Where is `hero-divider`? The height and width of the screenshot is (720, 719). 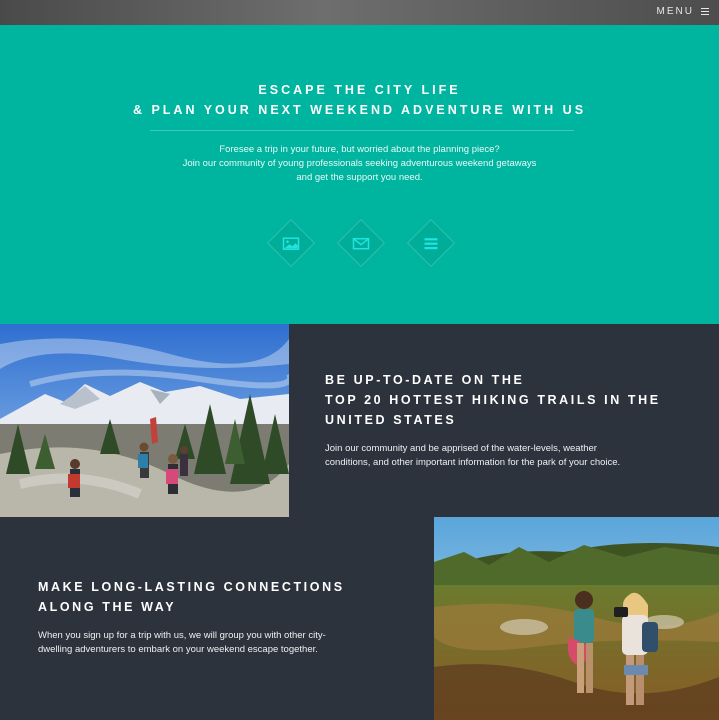 hero-divider is located at coordinates (362, 130).